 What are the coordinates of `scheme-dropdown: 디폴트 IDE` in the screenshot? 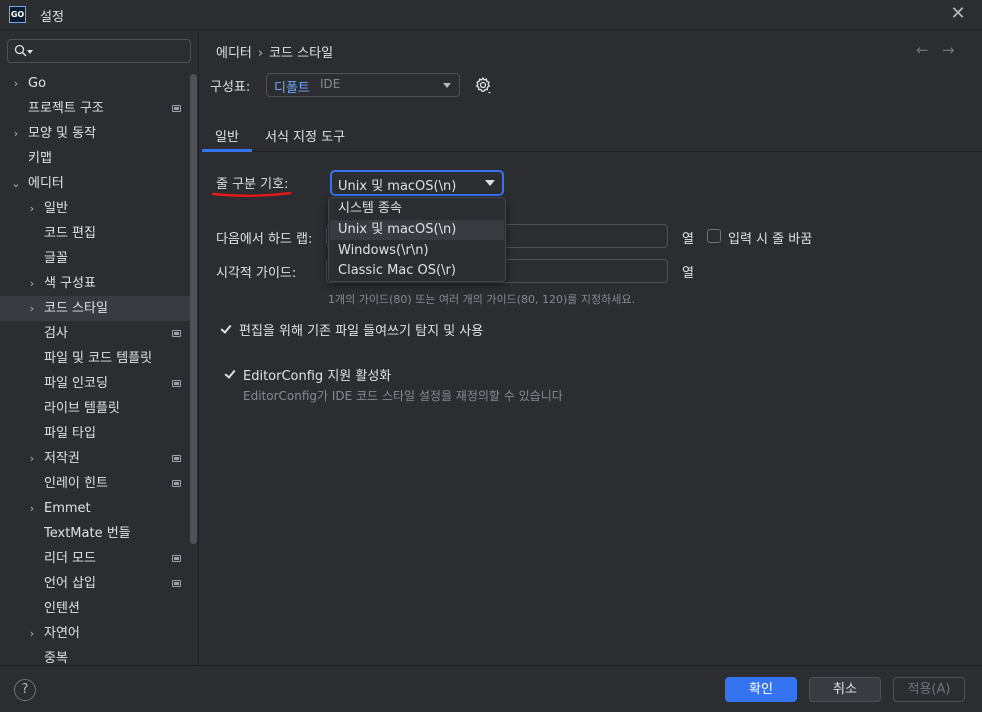 It's located at (363, 85).